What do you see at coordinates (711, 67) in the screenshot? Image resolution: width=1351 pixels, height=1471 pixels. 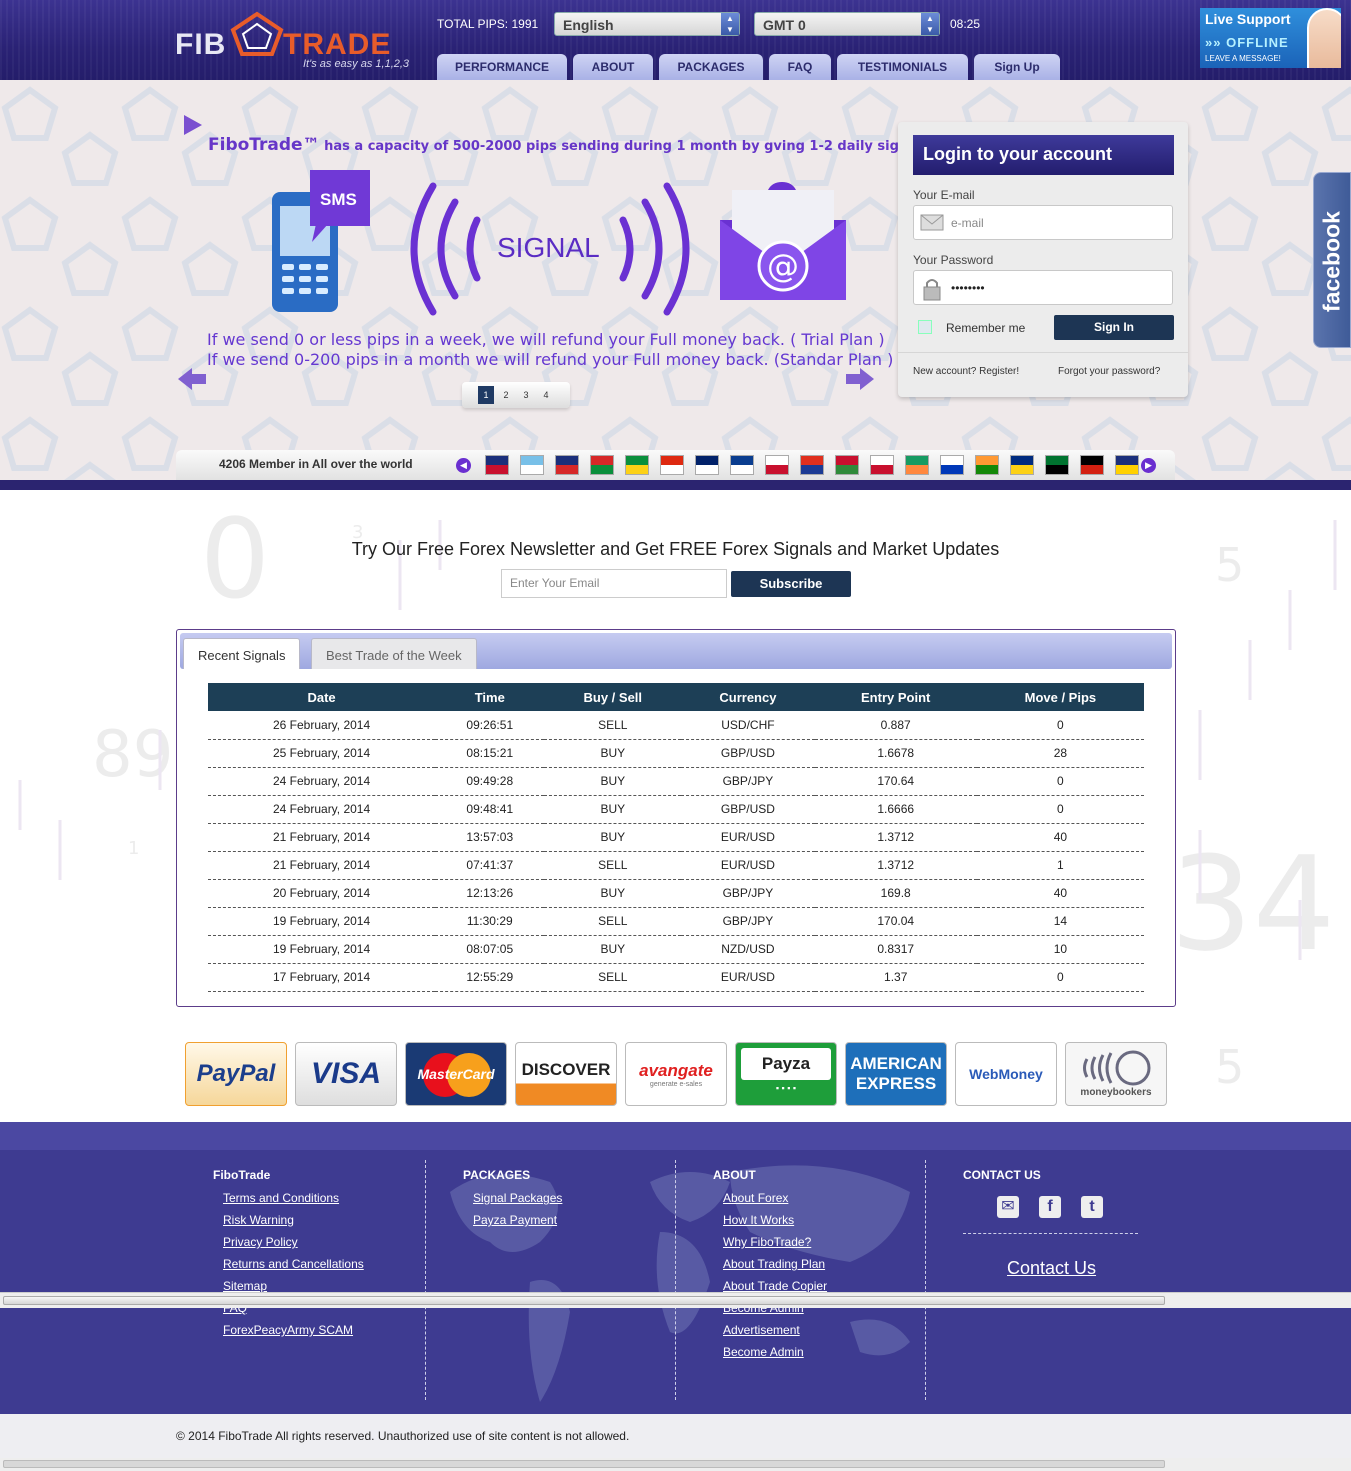 I see `nav-packages: PACKAGES` at bounding box center [711, 67].